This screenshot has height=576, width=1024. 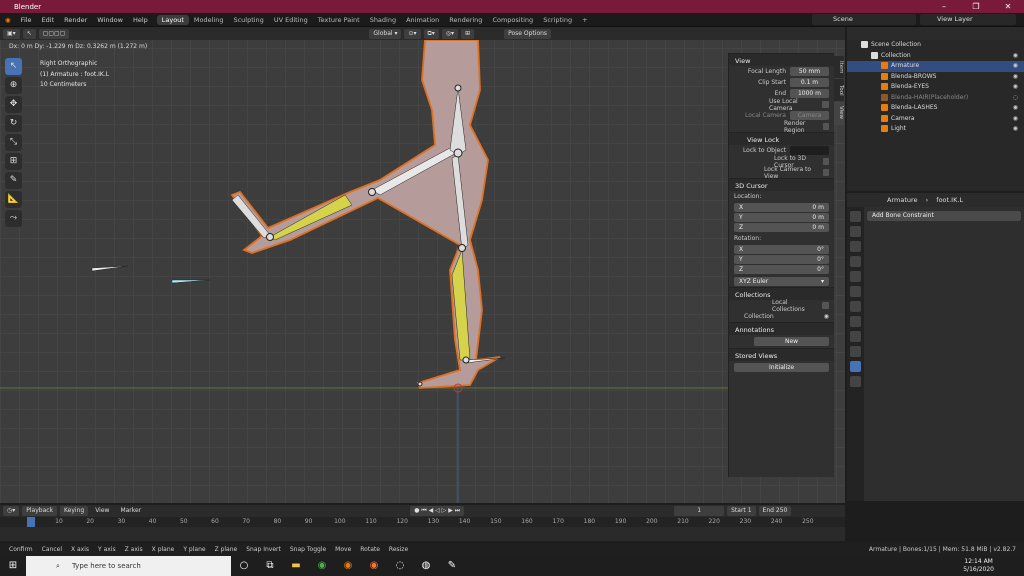 What do you see at coordinates (172, 19) in the screenshot?
I see `tab-layout: Layout` at bounding box center [172, 19].